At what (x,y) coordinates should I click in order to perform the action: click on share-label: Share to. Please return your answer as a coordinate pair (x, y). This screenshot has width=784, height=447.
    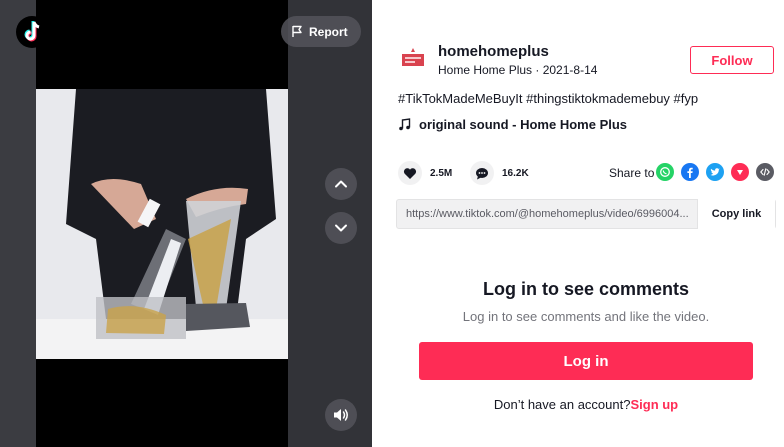
    Looking at the image, I should click on (632, 173).